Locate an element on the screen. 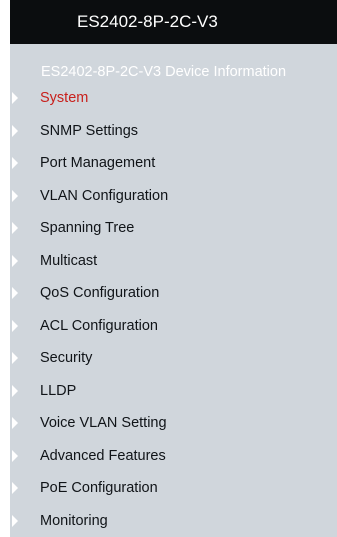 The image size is (337, 537). sidebar-item-vlan-configuration: VLAN Configuration is located at coordinates (173, 196).